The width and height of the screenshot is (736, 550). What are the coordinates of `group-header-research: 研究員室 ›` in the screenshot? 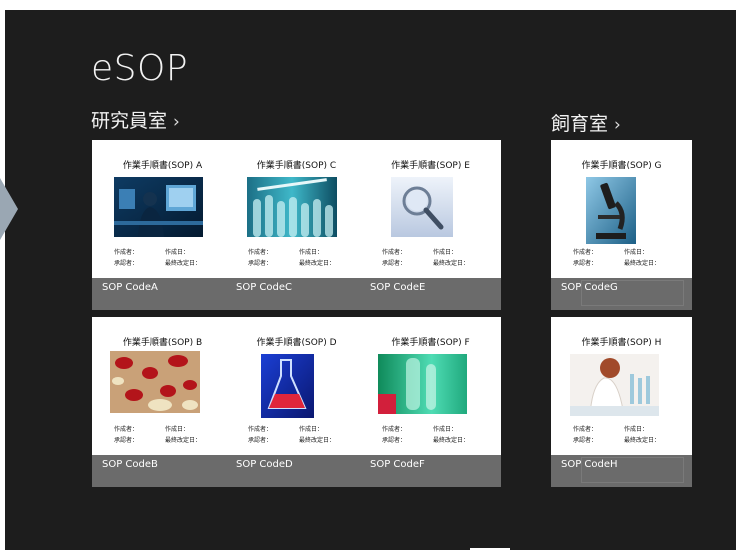 It's located at (135, 119).